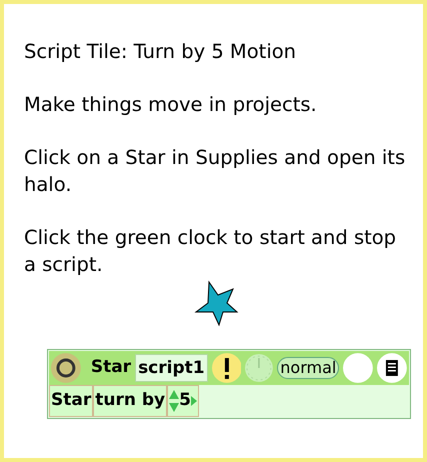 The width and height of the screenshot is (427, 462). Describe the element at coordinates (171, 105) in the screenshot. I see `paragraph: Make things move in projects.` at that location.